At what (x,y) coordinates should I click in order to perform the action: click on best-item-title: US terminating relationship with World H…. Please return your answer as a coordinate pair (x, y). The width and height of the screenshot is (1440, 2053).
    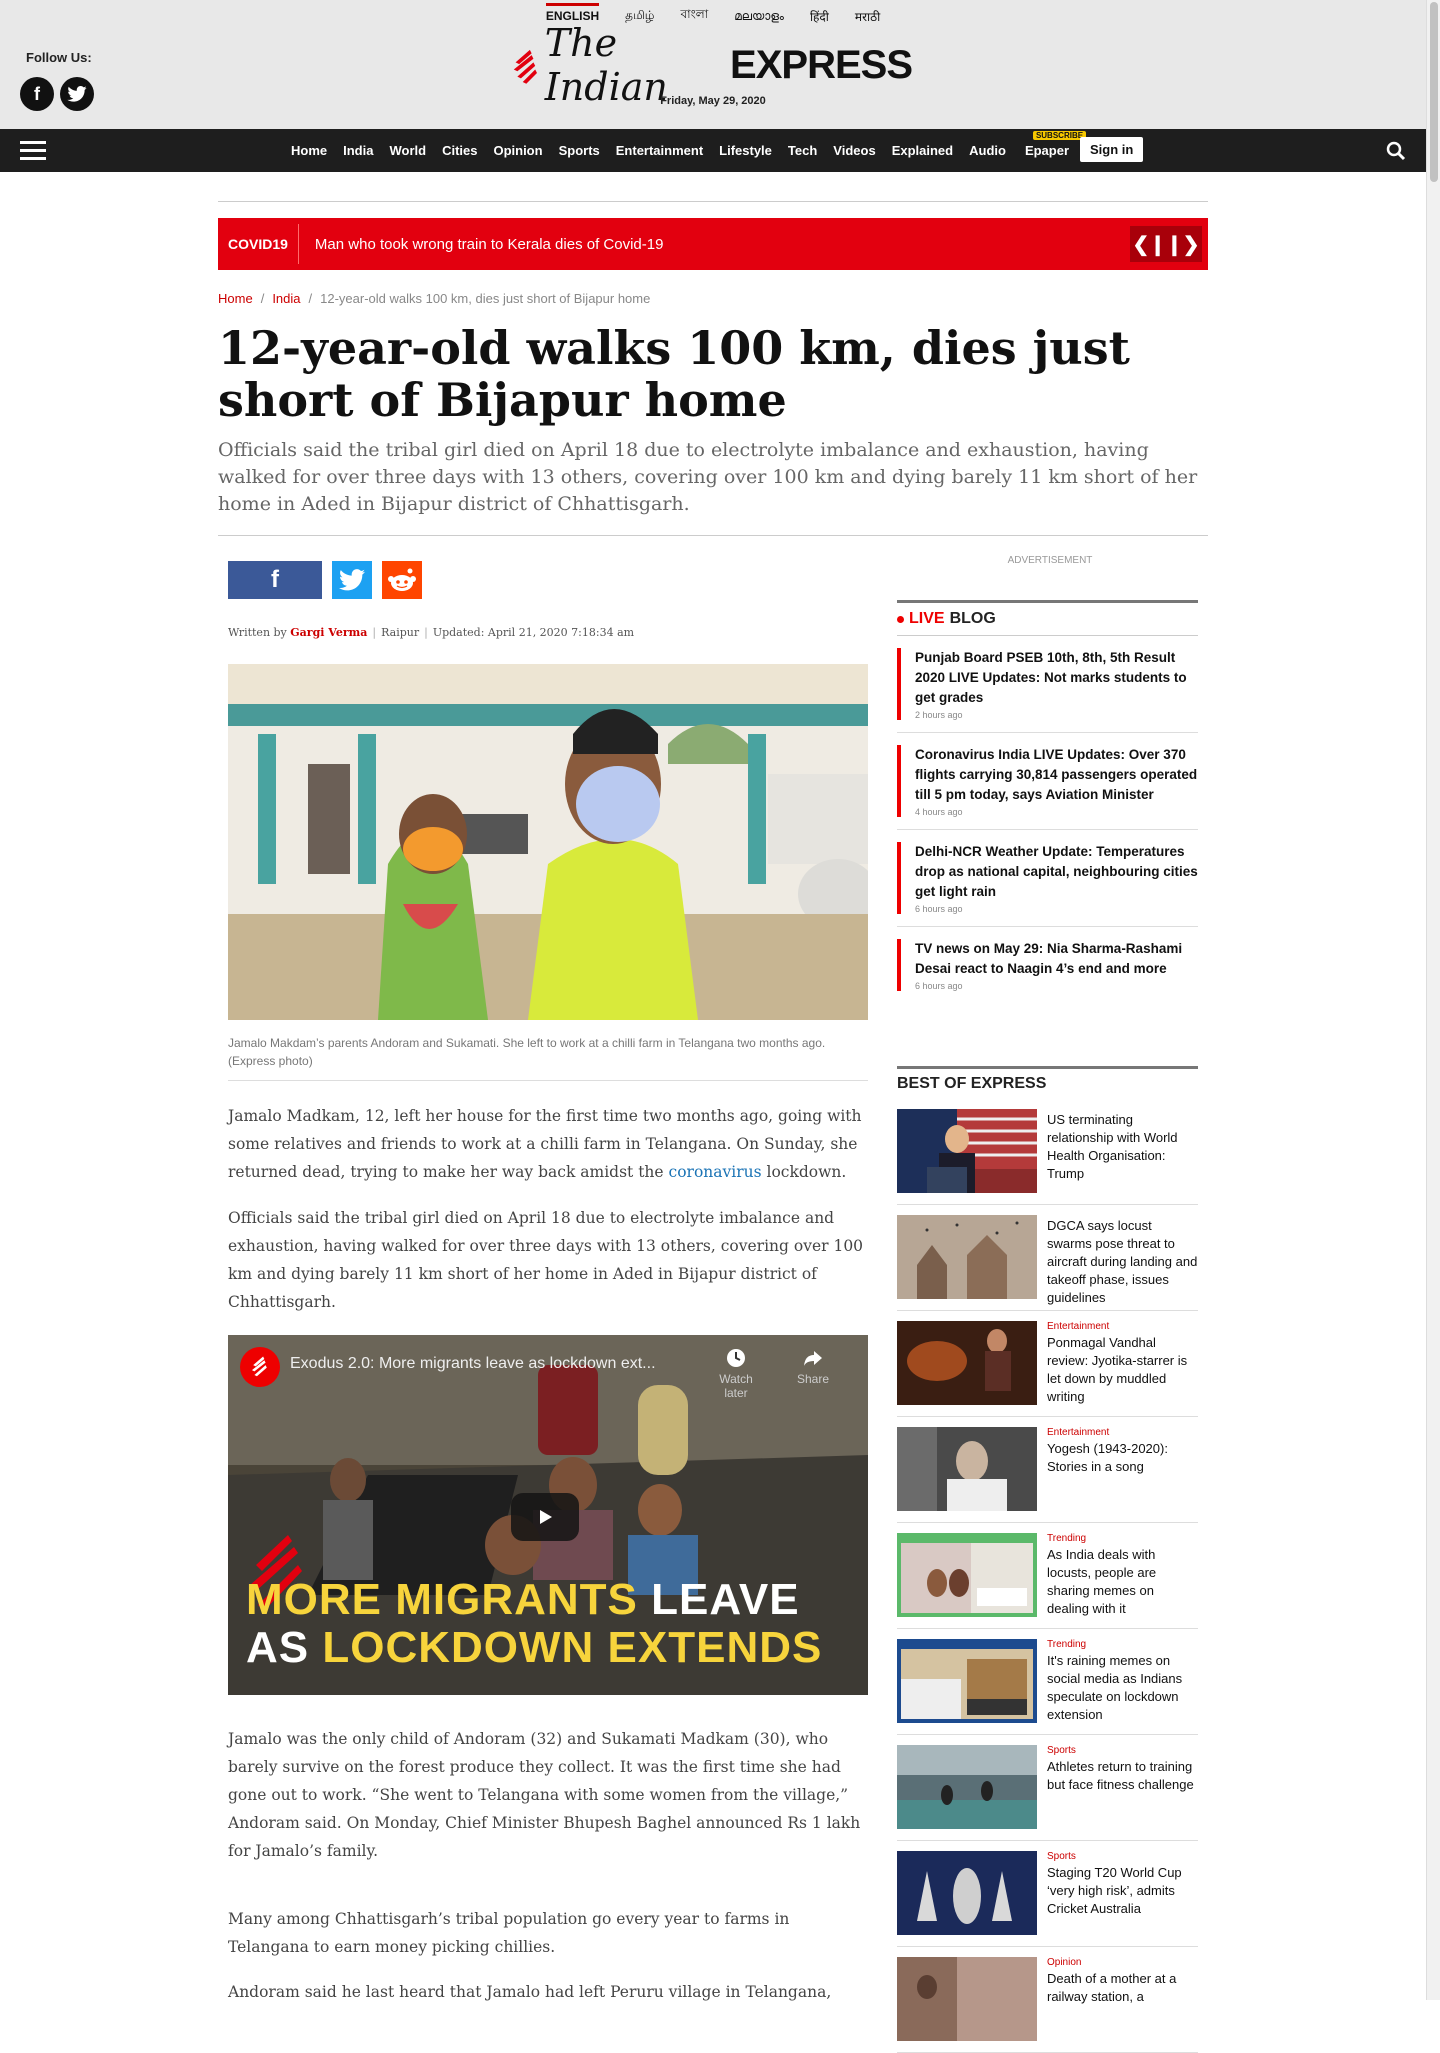
    Looking at the image, I should click on (1122, 1147).